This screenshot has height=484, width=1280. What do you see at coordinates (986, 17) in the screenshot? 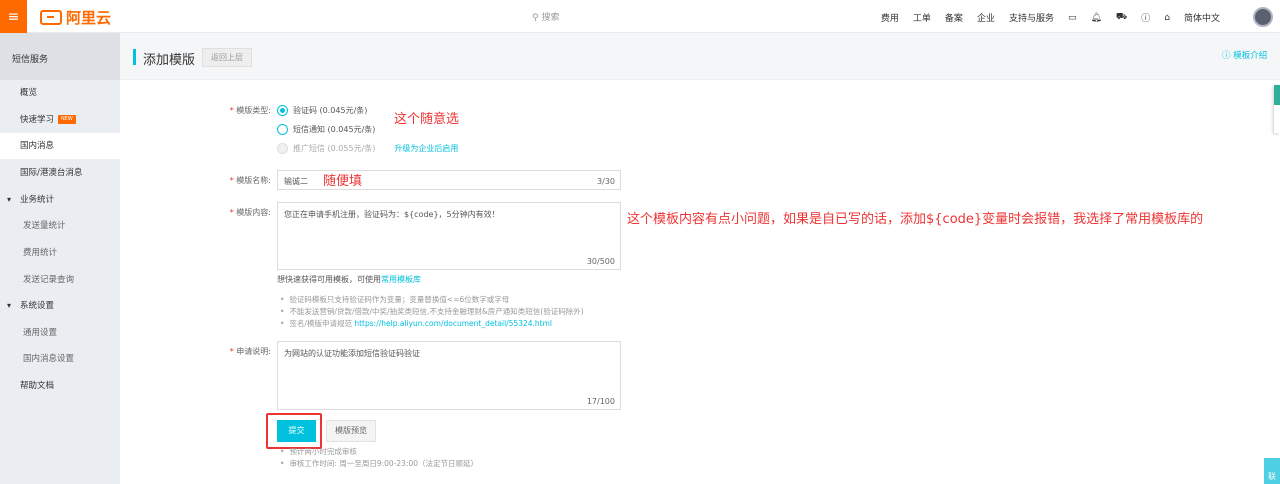
I see `nav-enterprise: 企业` at bounding box center [986, 17].